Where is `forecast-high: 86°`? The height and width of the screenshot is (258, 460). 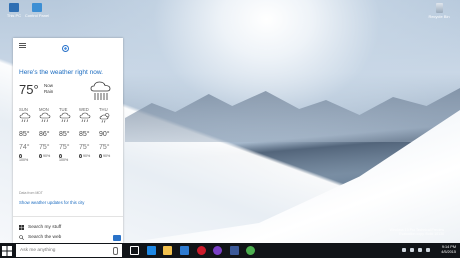 forecast-high: 86° is located at coordinates (44, 134).